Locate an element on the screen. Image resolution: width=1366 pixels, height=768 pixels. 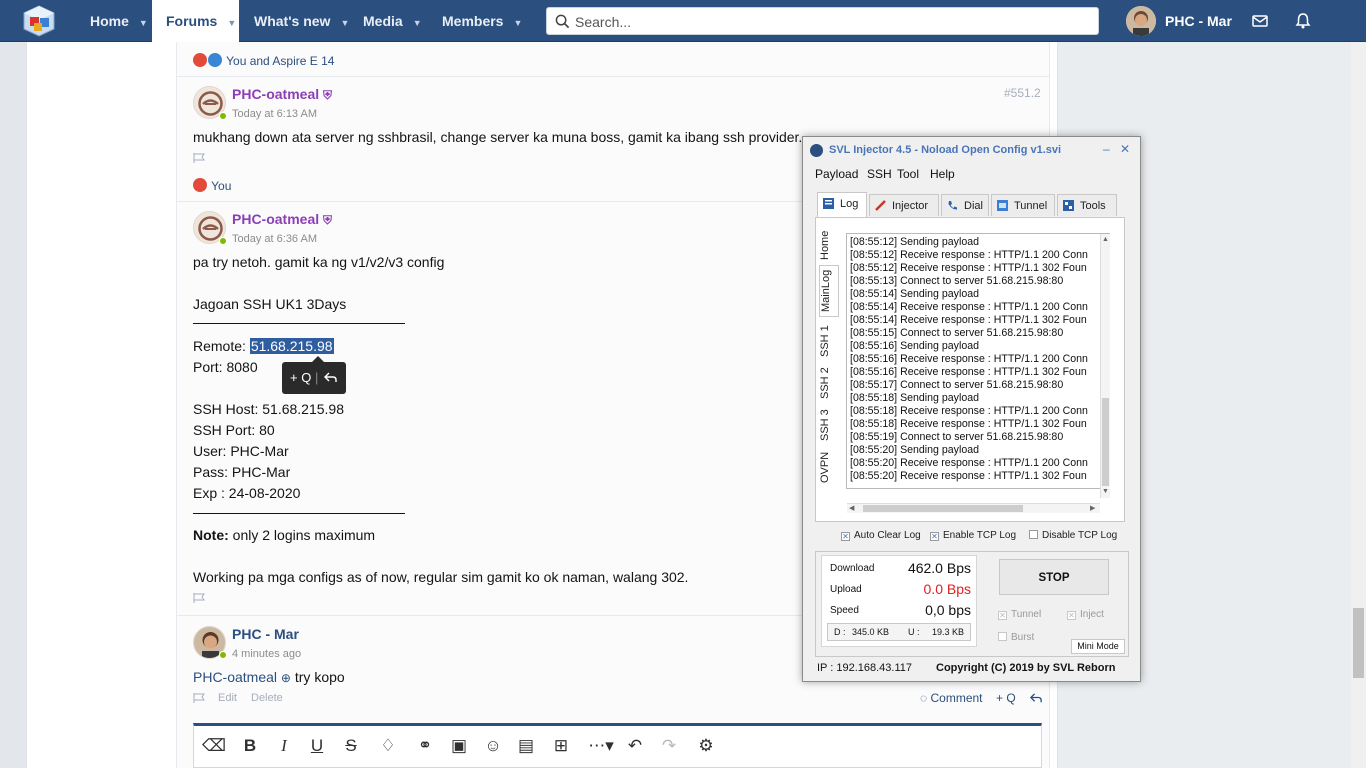
tab-tools: Tools is located at coordinates (1087, 205).